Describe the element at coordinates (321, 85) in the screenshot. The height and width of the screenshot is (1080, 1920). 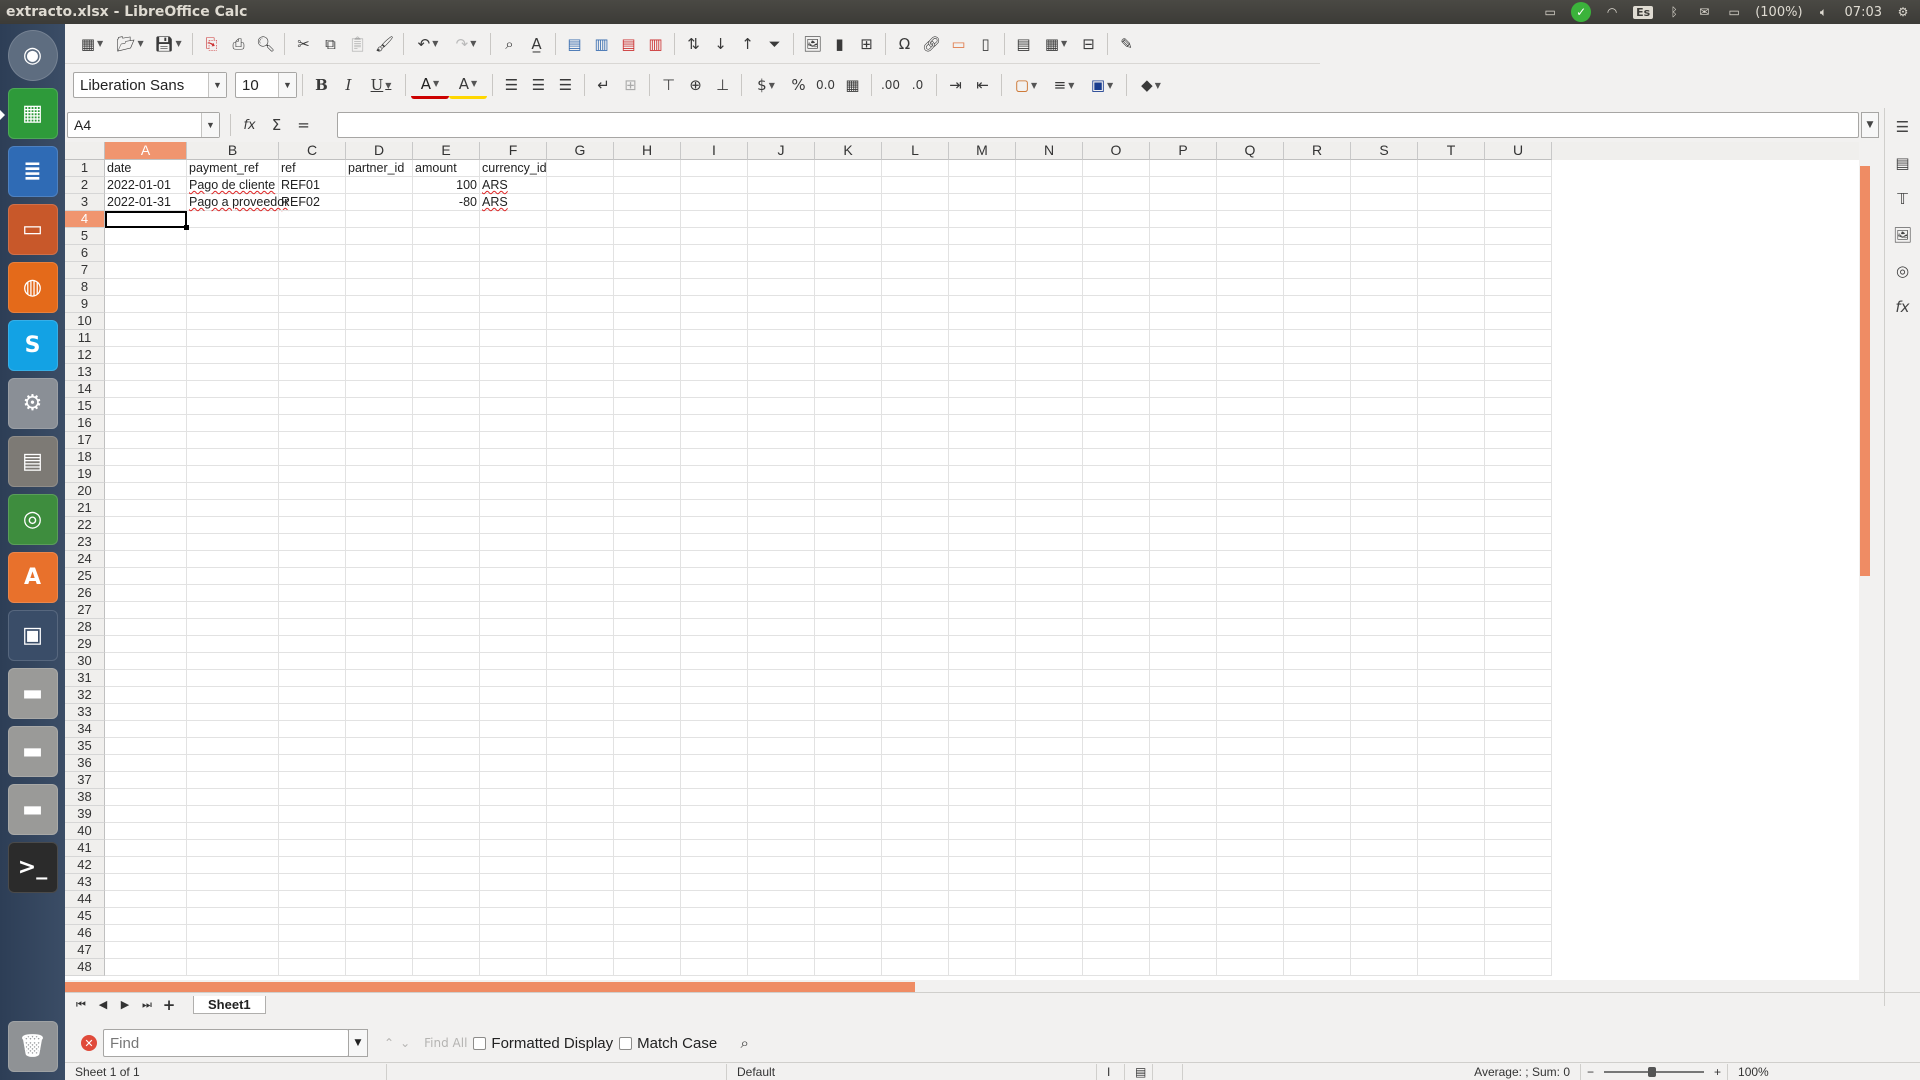
I see `bold-icon: B` at that location.